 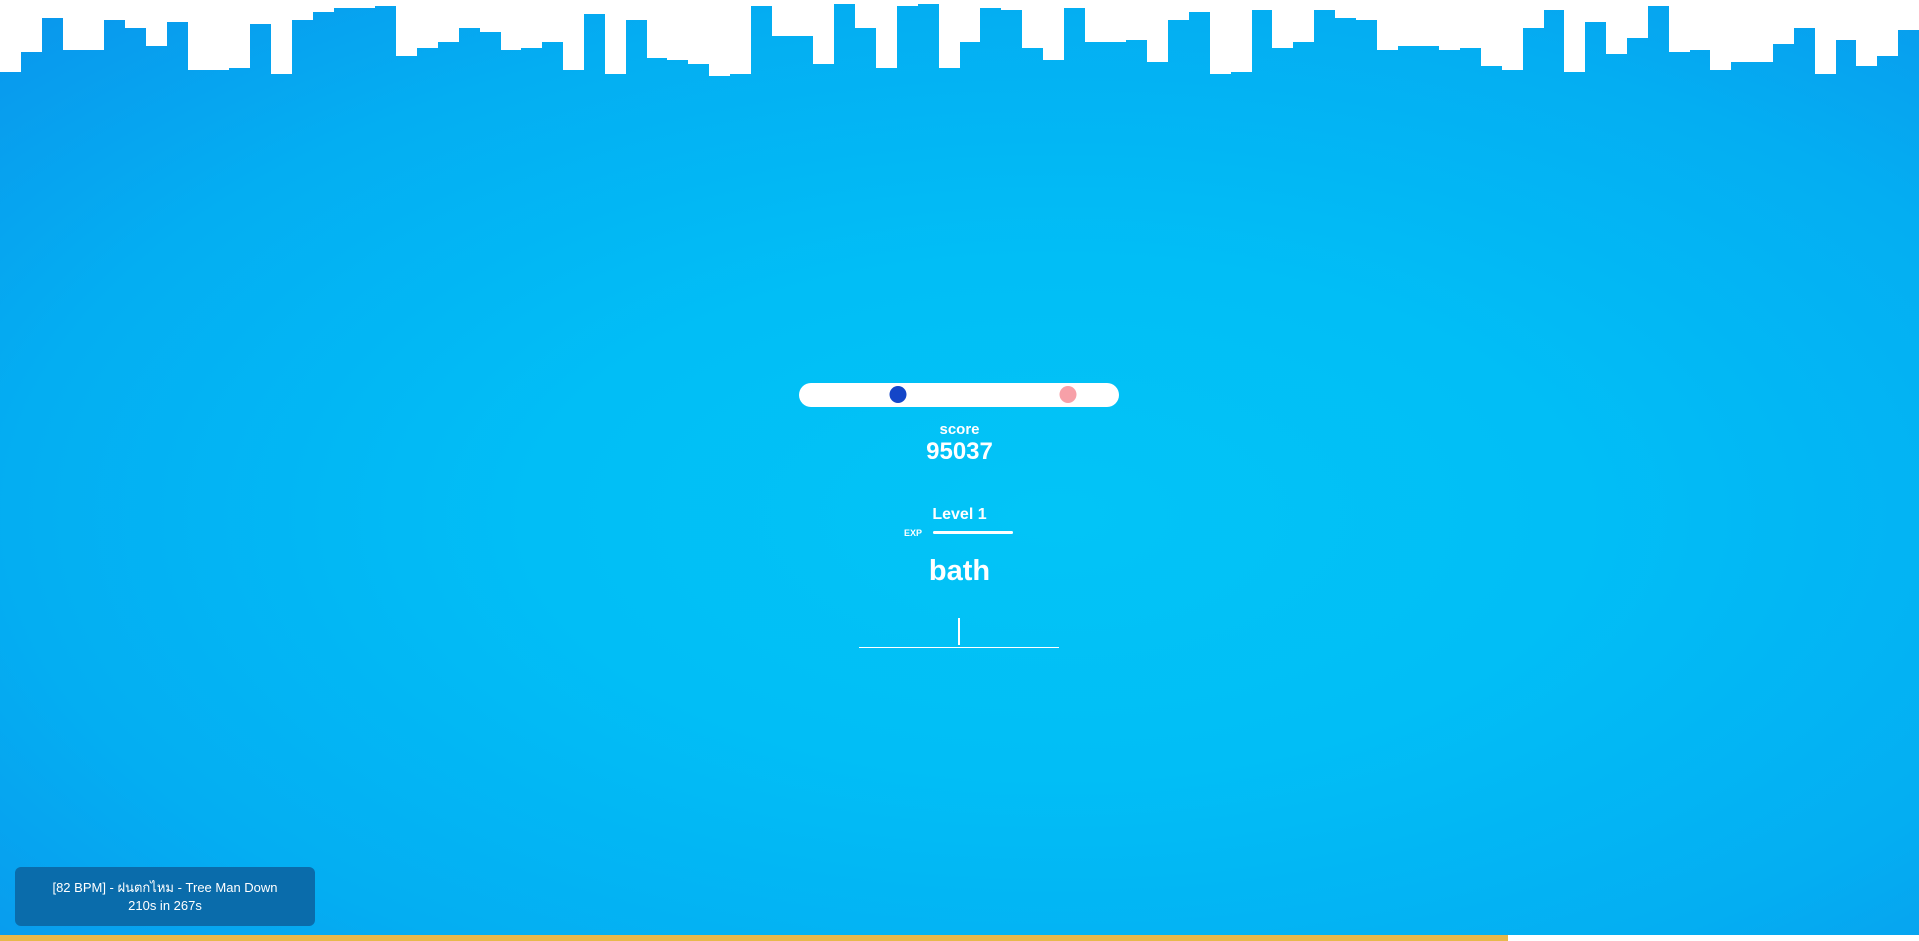 I want to click on level-label: Level 1, so click(x=959, y=514).